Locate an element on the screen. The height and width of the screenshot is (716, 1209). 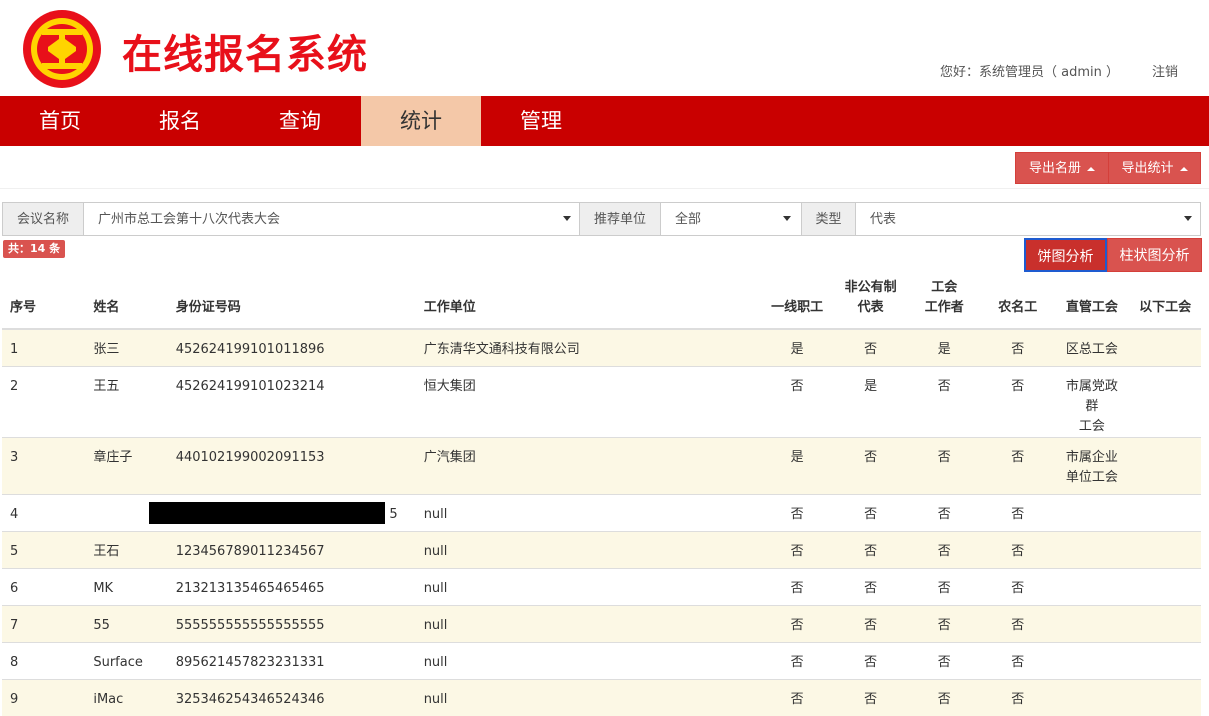
cell-direct-union-line: 工会 is located at coordinates (1091, 426).